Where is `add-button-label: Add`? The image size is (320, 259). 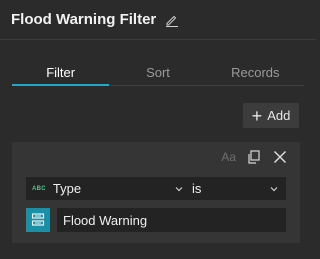 add-button-label: Add is located at coordinates (279, 115).